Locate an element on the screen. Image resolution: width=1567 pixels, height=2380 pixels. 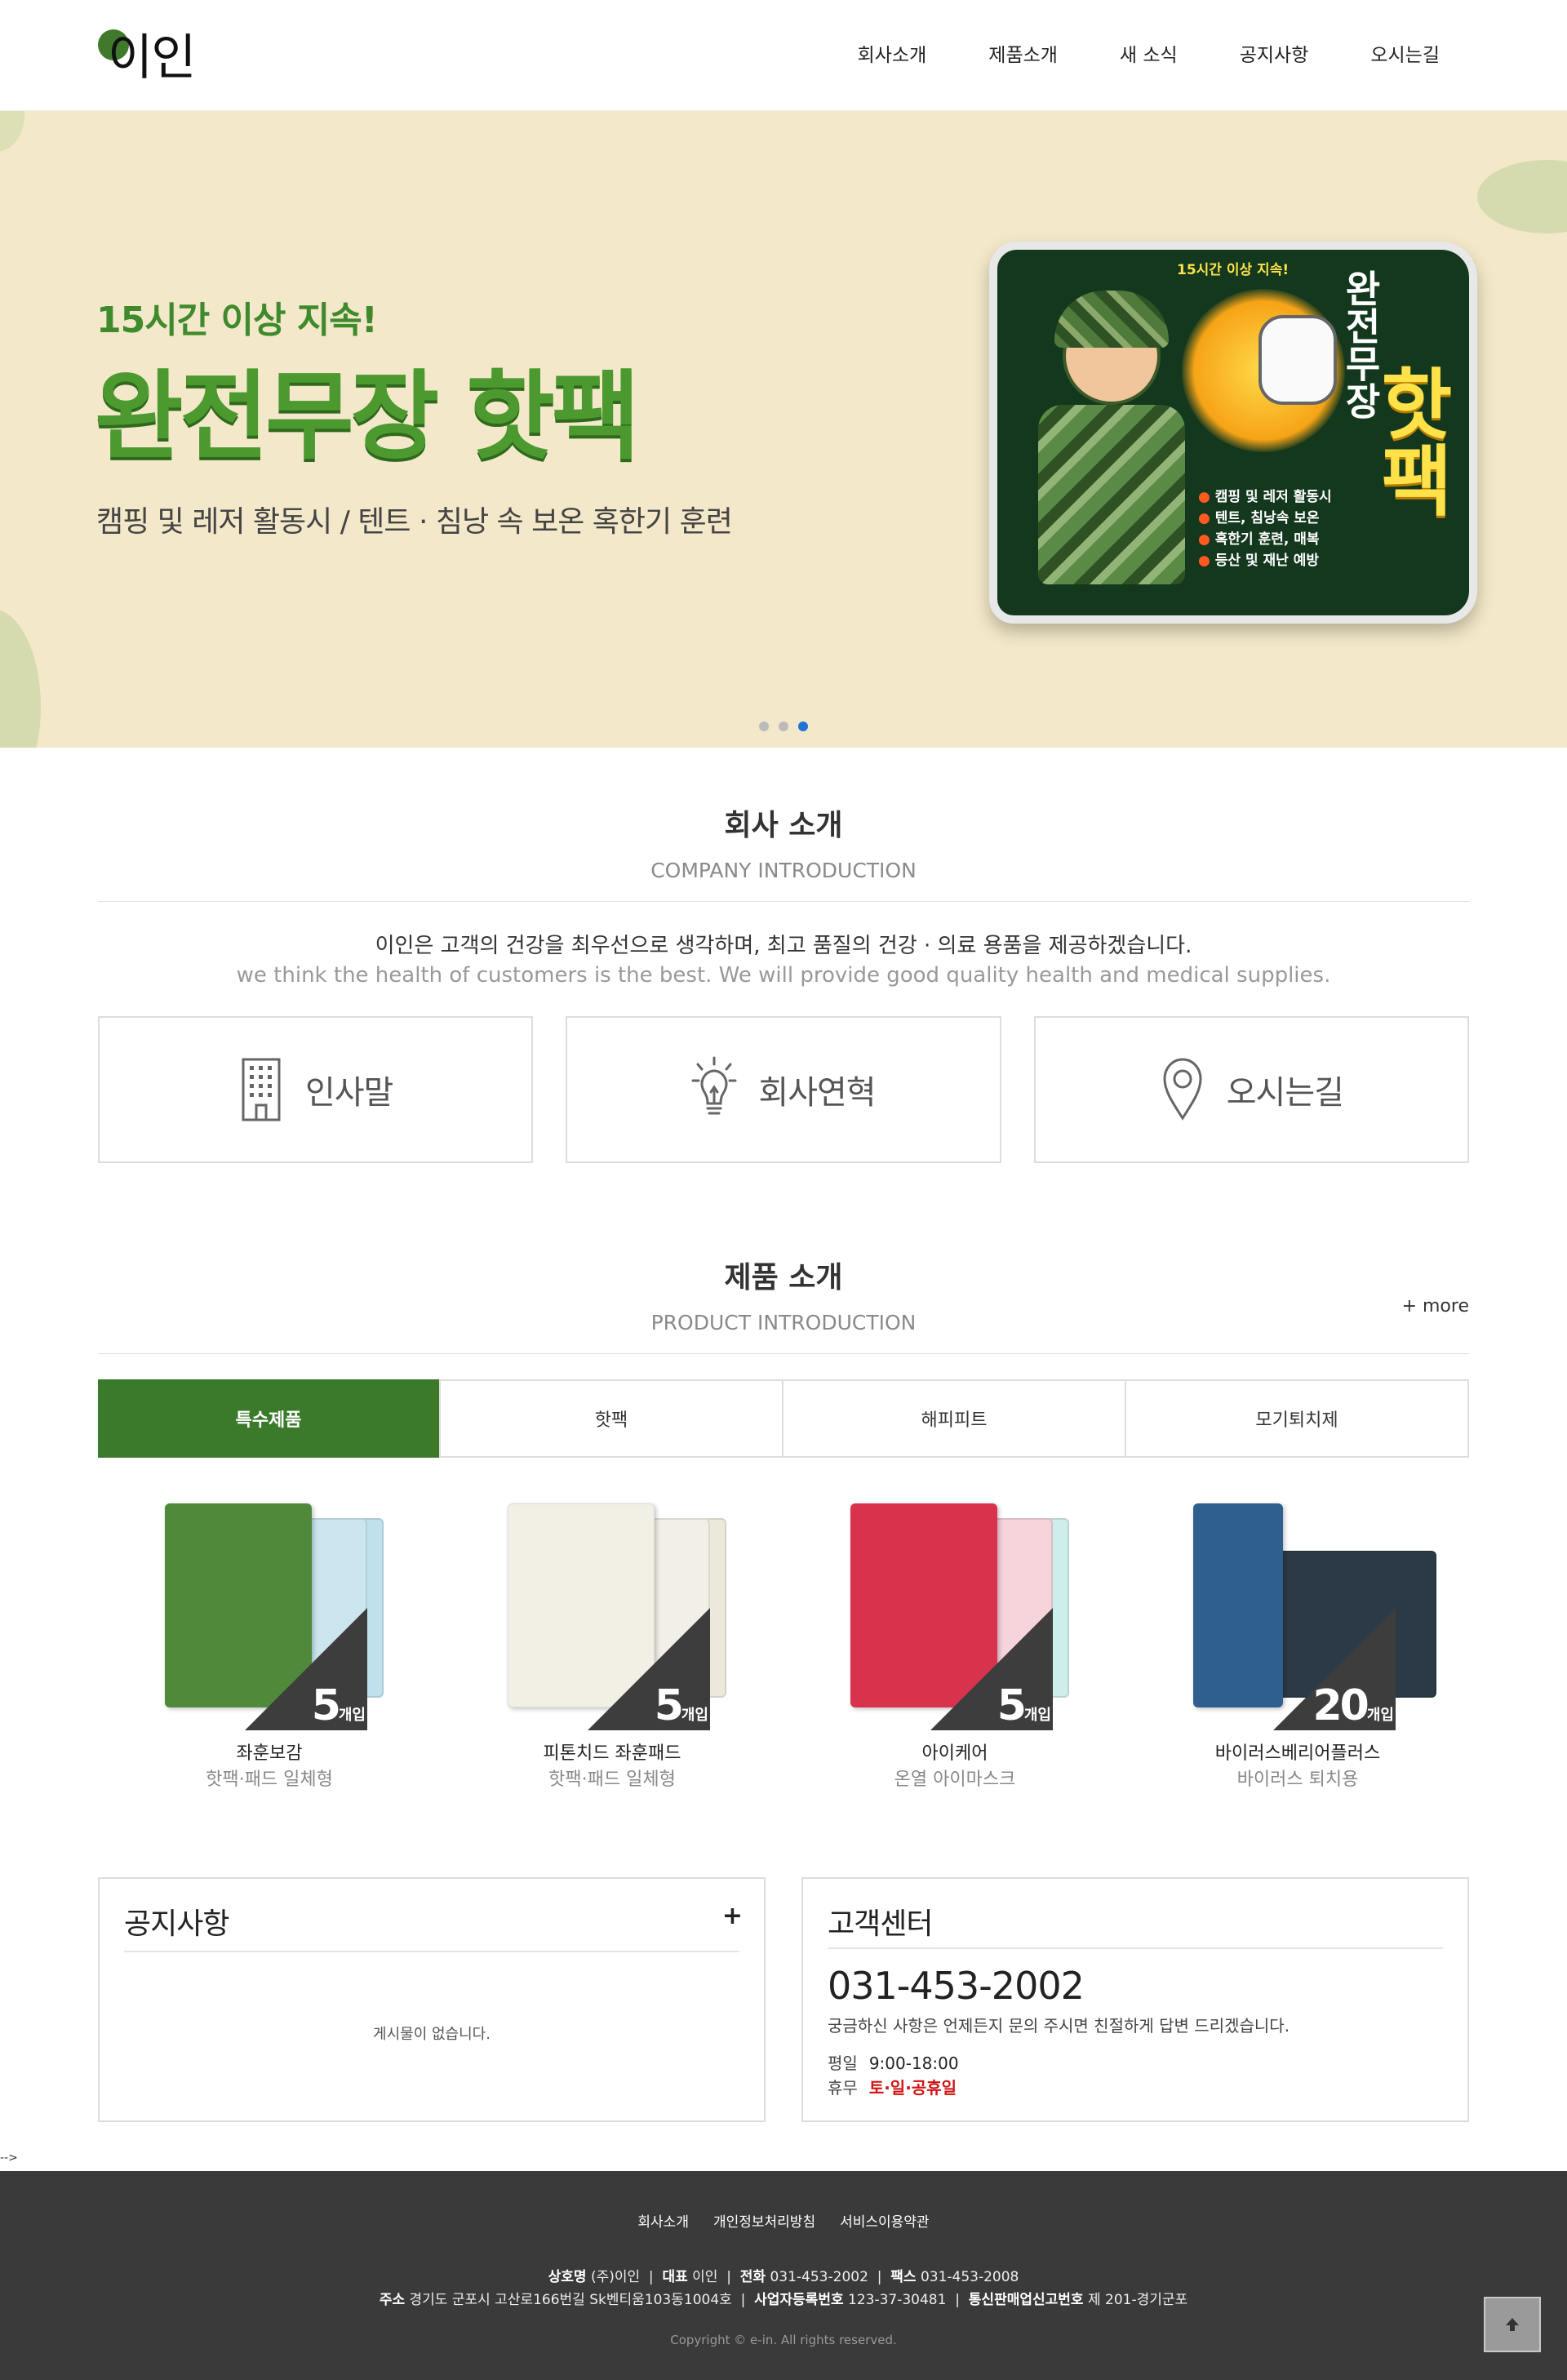
pack-title-big: 핫팩 is located at coordinates (1409, 440).